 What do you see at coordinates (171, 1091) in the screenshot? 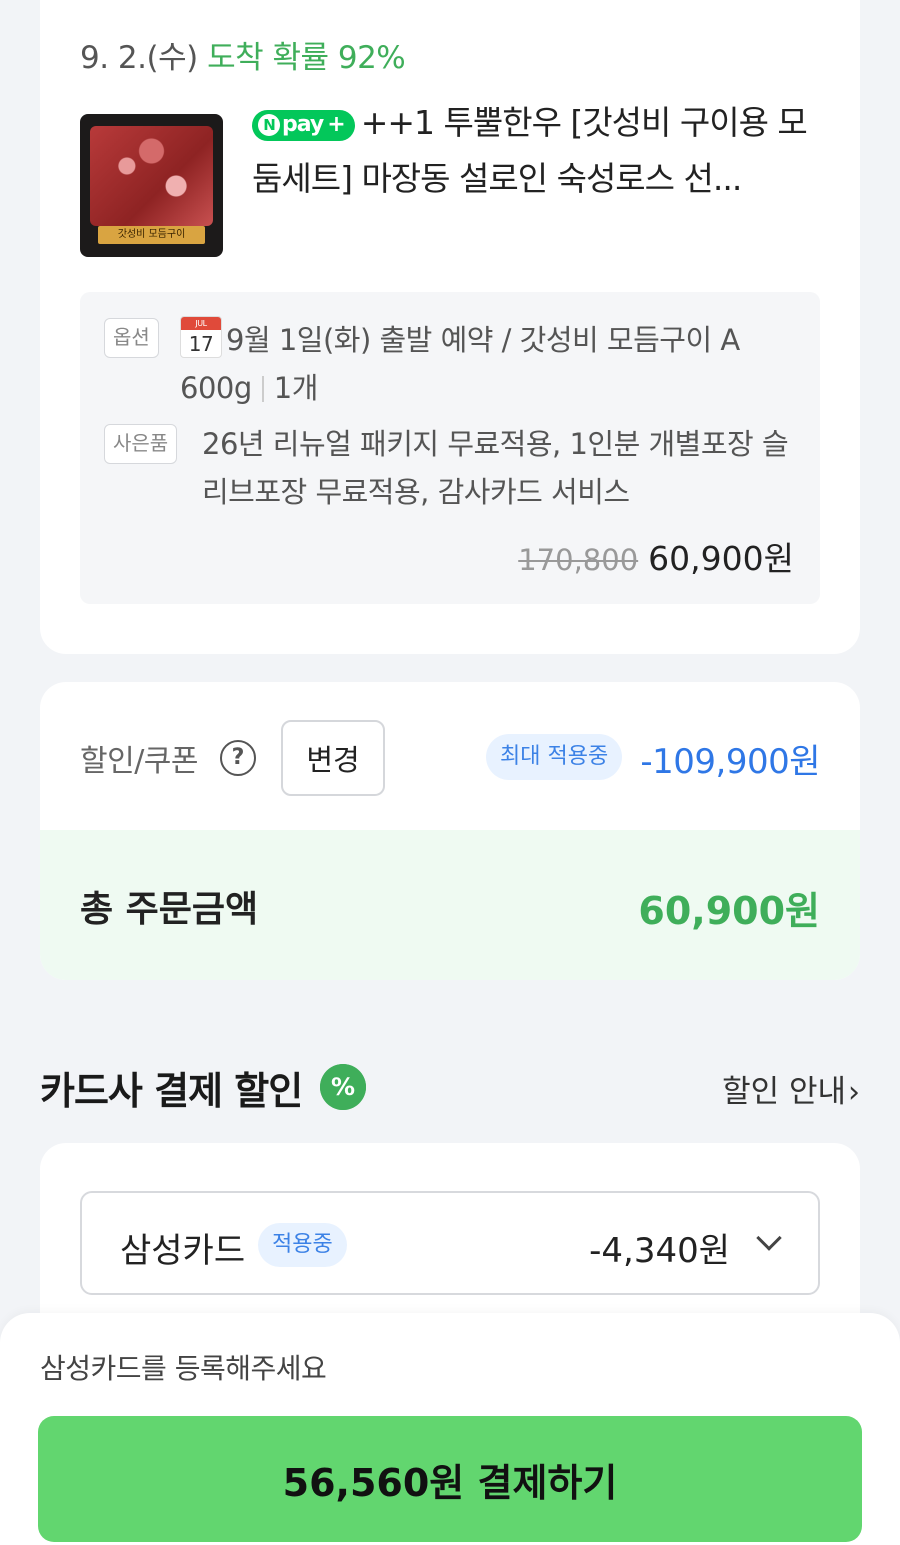
I see `card-discount-title: 카드사 결제 할인` at bounding box center [171, 1091].